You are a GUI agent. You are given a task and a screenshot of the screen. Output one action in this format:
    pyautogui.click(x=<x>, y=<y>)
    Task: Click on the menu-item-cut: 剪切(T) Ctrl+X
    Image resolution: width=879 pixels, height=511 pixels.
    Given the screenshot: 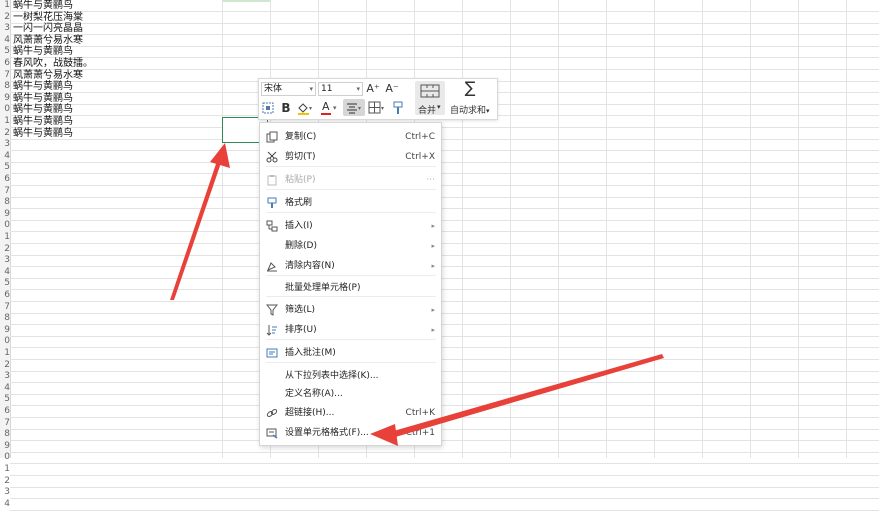 What is the action you would take?
    pyautogui.click(x=350, y=157)
    